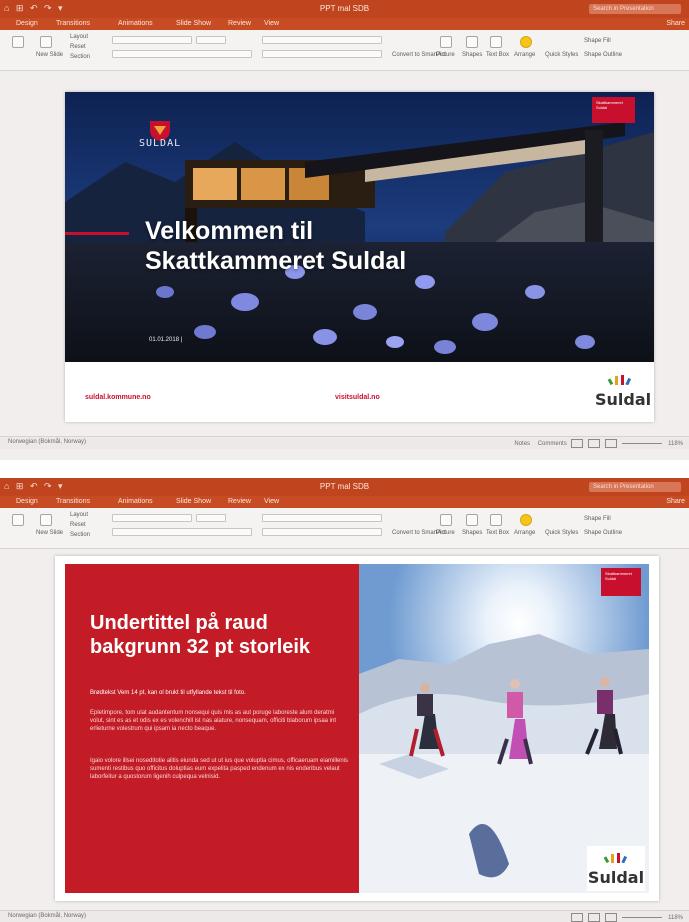 Image resolution: width=689 pixels, height=922 pixels. What do you see at coordinates (118, 397) in the screenshot?
I see `footer-link-kommune: suldal.kommune.no` at bounding box center [118, 397].